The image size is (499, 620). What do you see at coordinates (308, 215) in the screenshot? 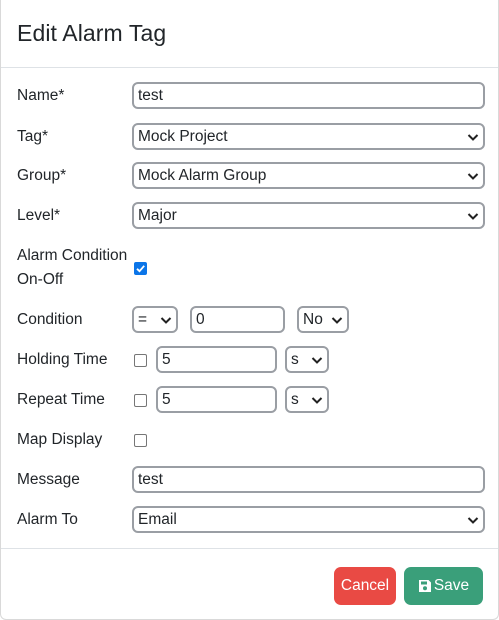
I see `level-select: Major` at bounding box center [308, 215].